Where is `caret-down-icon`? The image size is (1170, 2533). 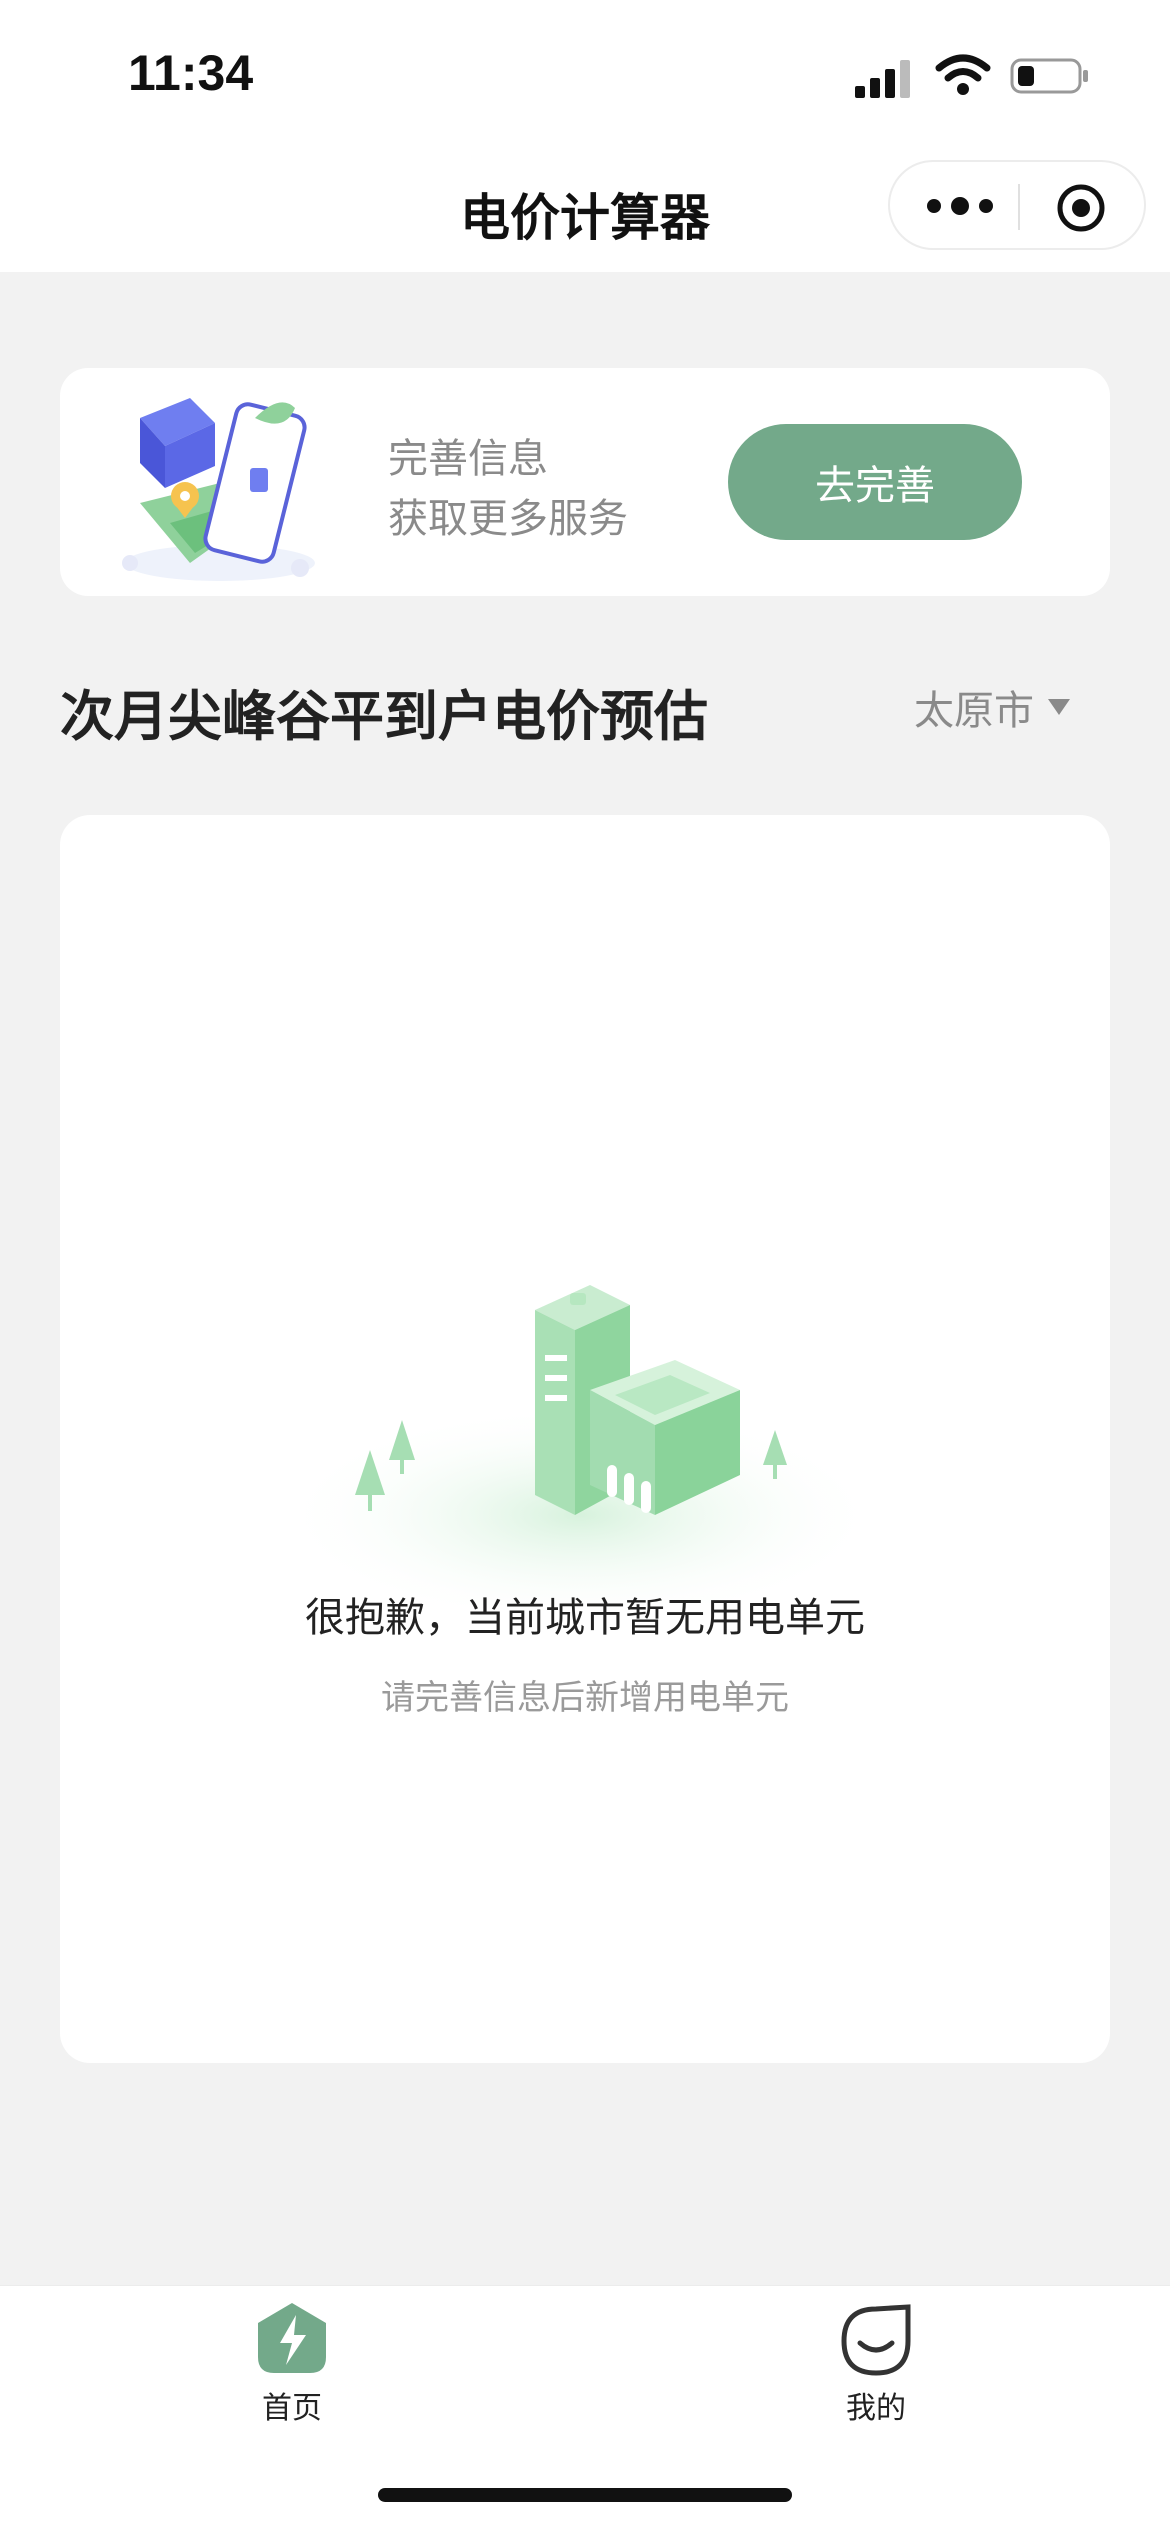
caret-down-icon is located at coordinates (1059, 707).